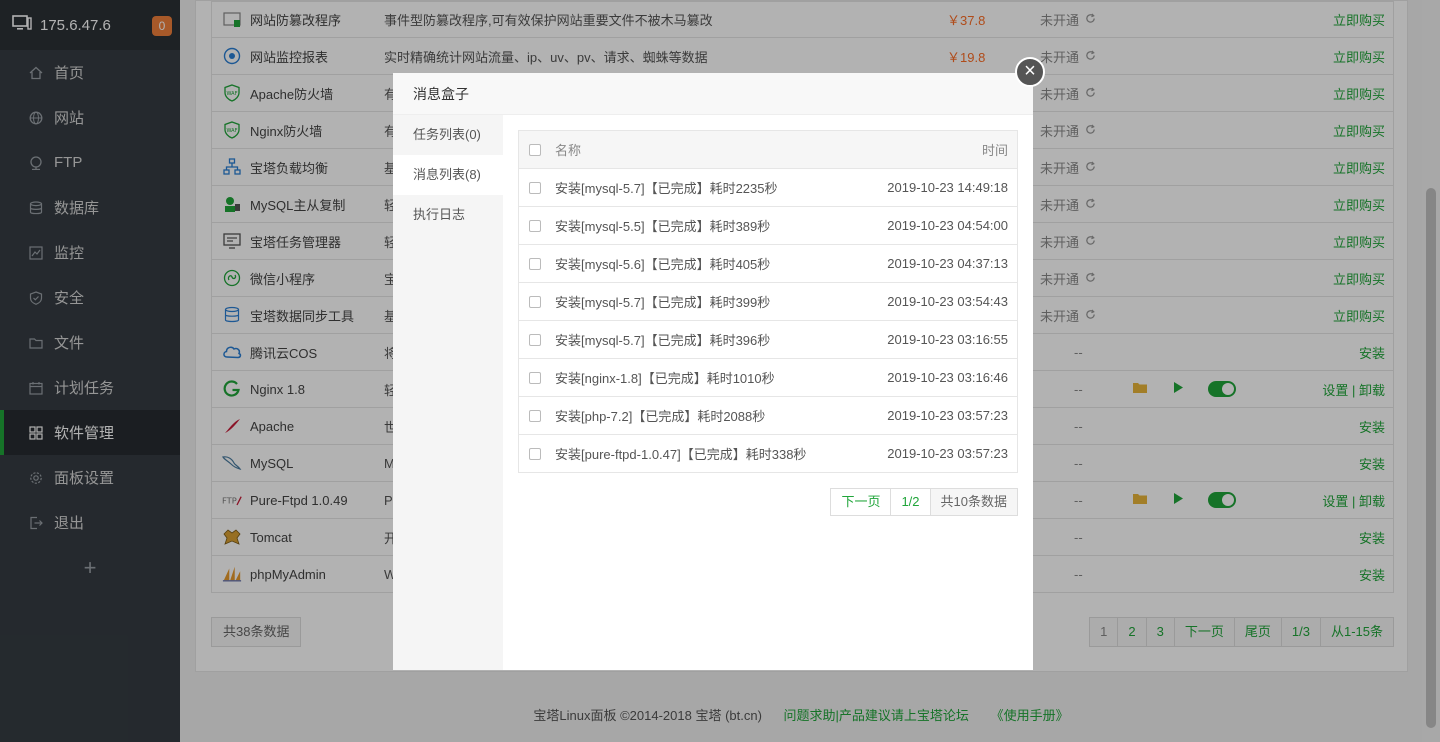 Image resolution: width=1440 pixels, height=742 pixels. Describe the element at coordinates (947, 301) in the screenshot. I see `message-time: 2019-10-23 03:54:43` at that location.